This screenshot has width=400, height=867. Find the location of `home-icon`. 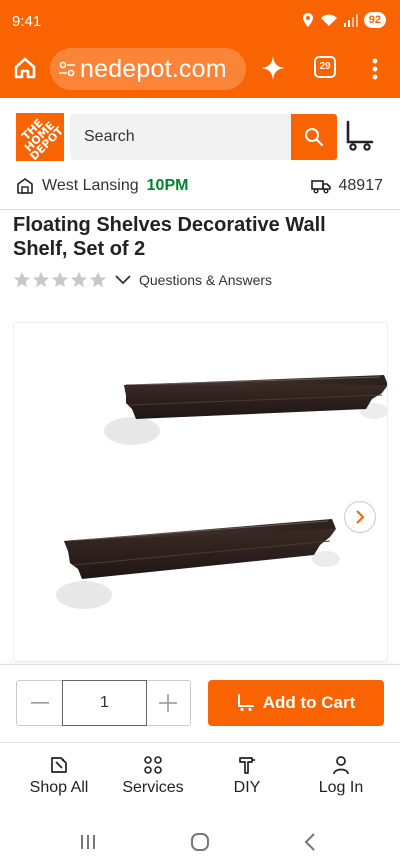

home-icon is located at coordinates (25, 68).